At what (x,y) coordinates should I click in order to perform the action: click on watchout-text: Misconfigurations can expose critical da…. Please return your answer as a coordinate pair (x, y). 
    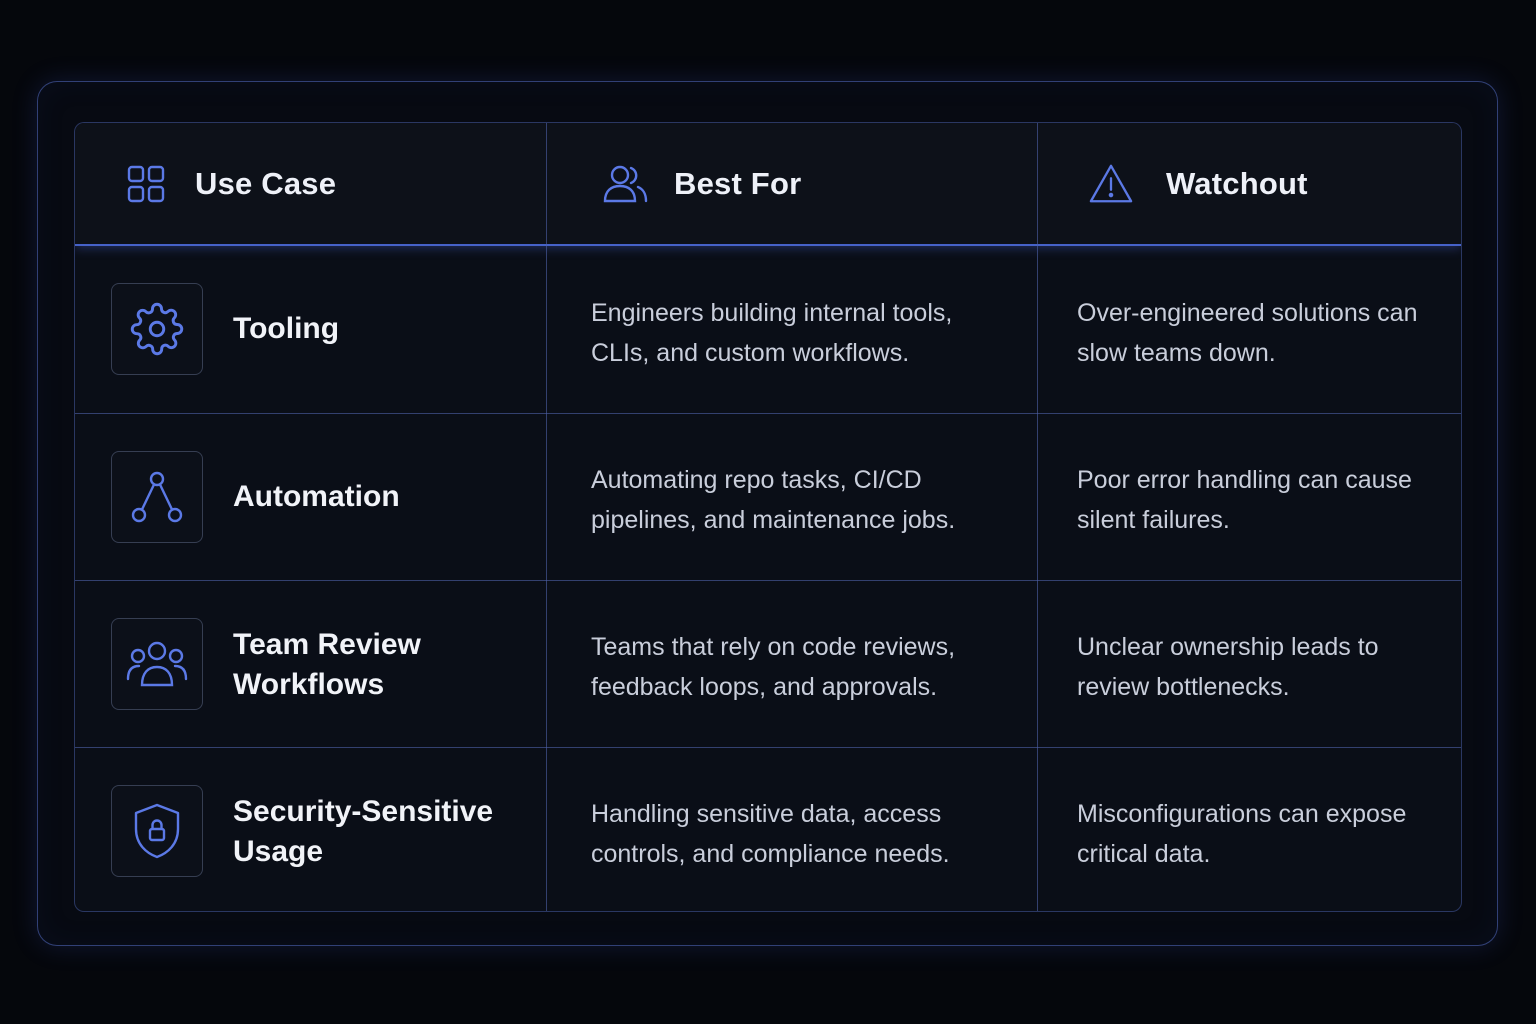
    Looking at the image, I should click on (1242, 834).